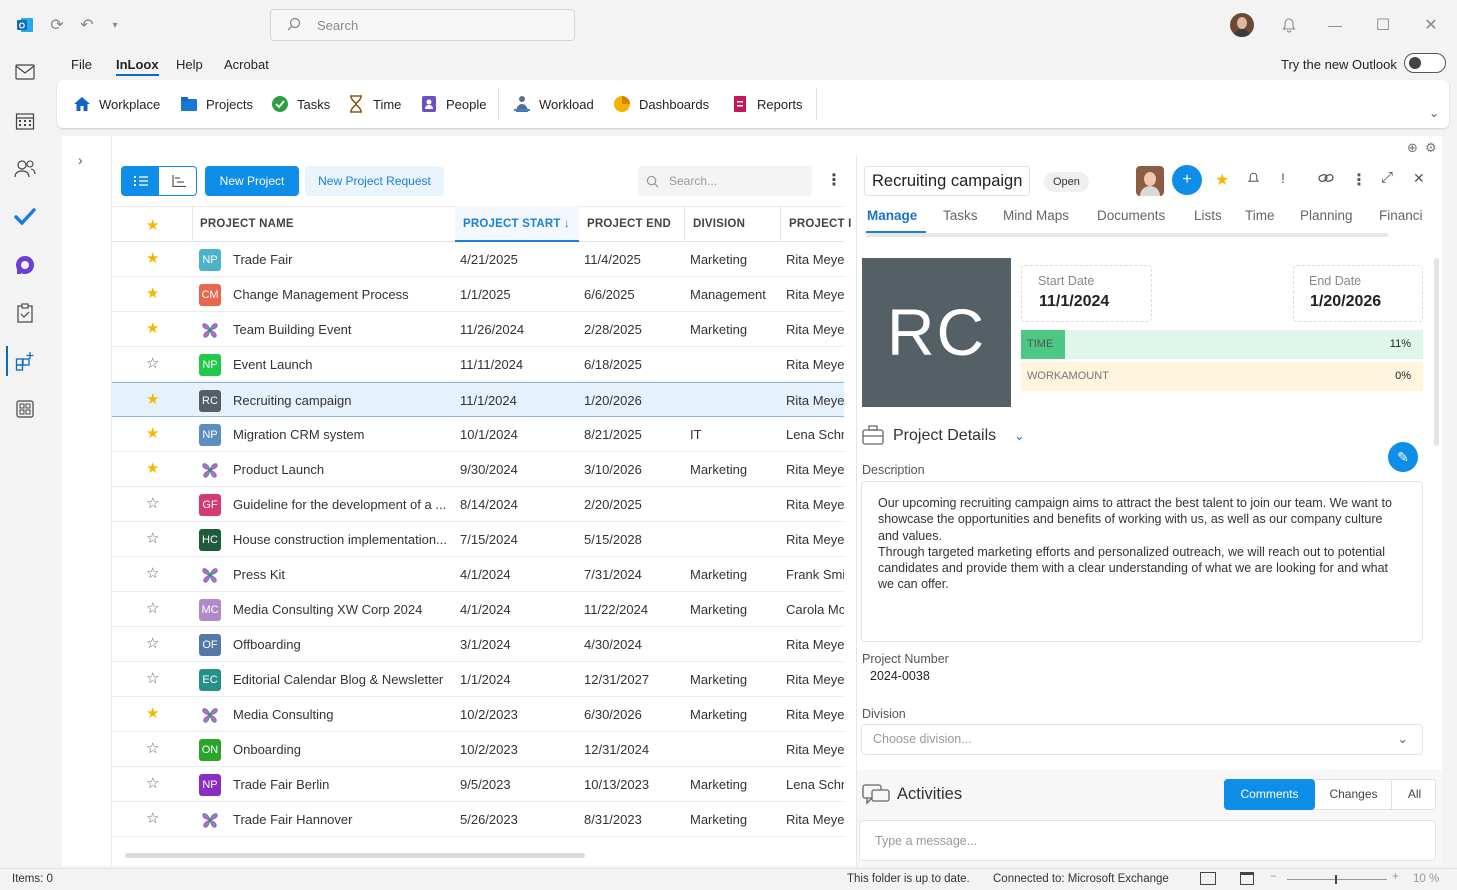 The image size is (1457, 890). I want to click on bell-icon, so click(1289, 25).